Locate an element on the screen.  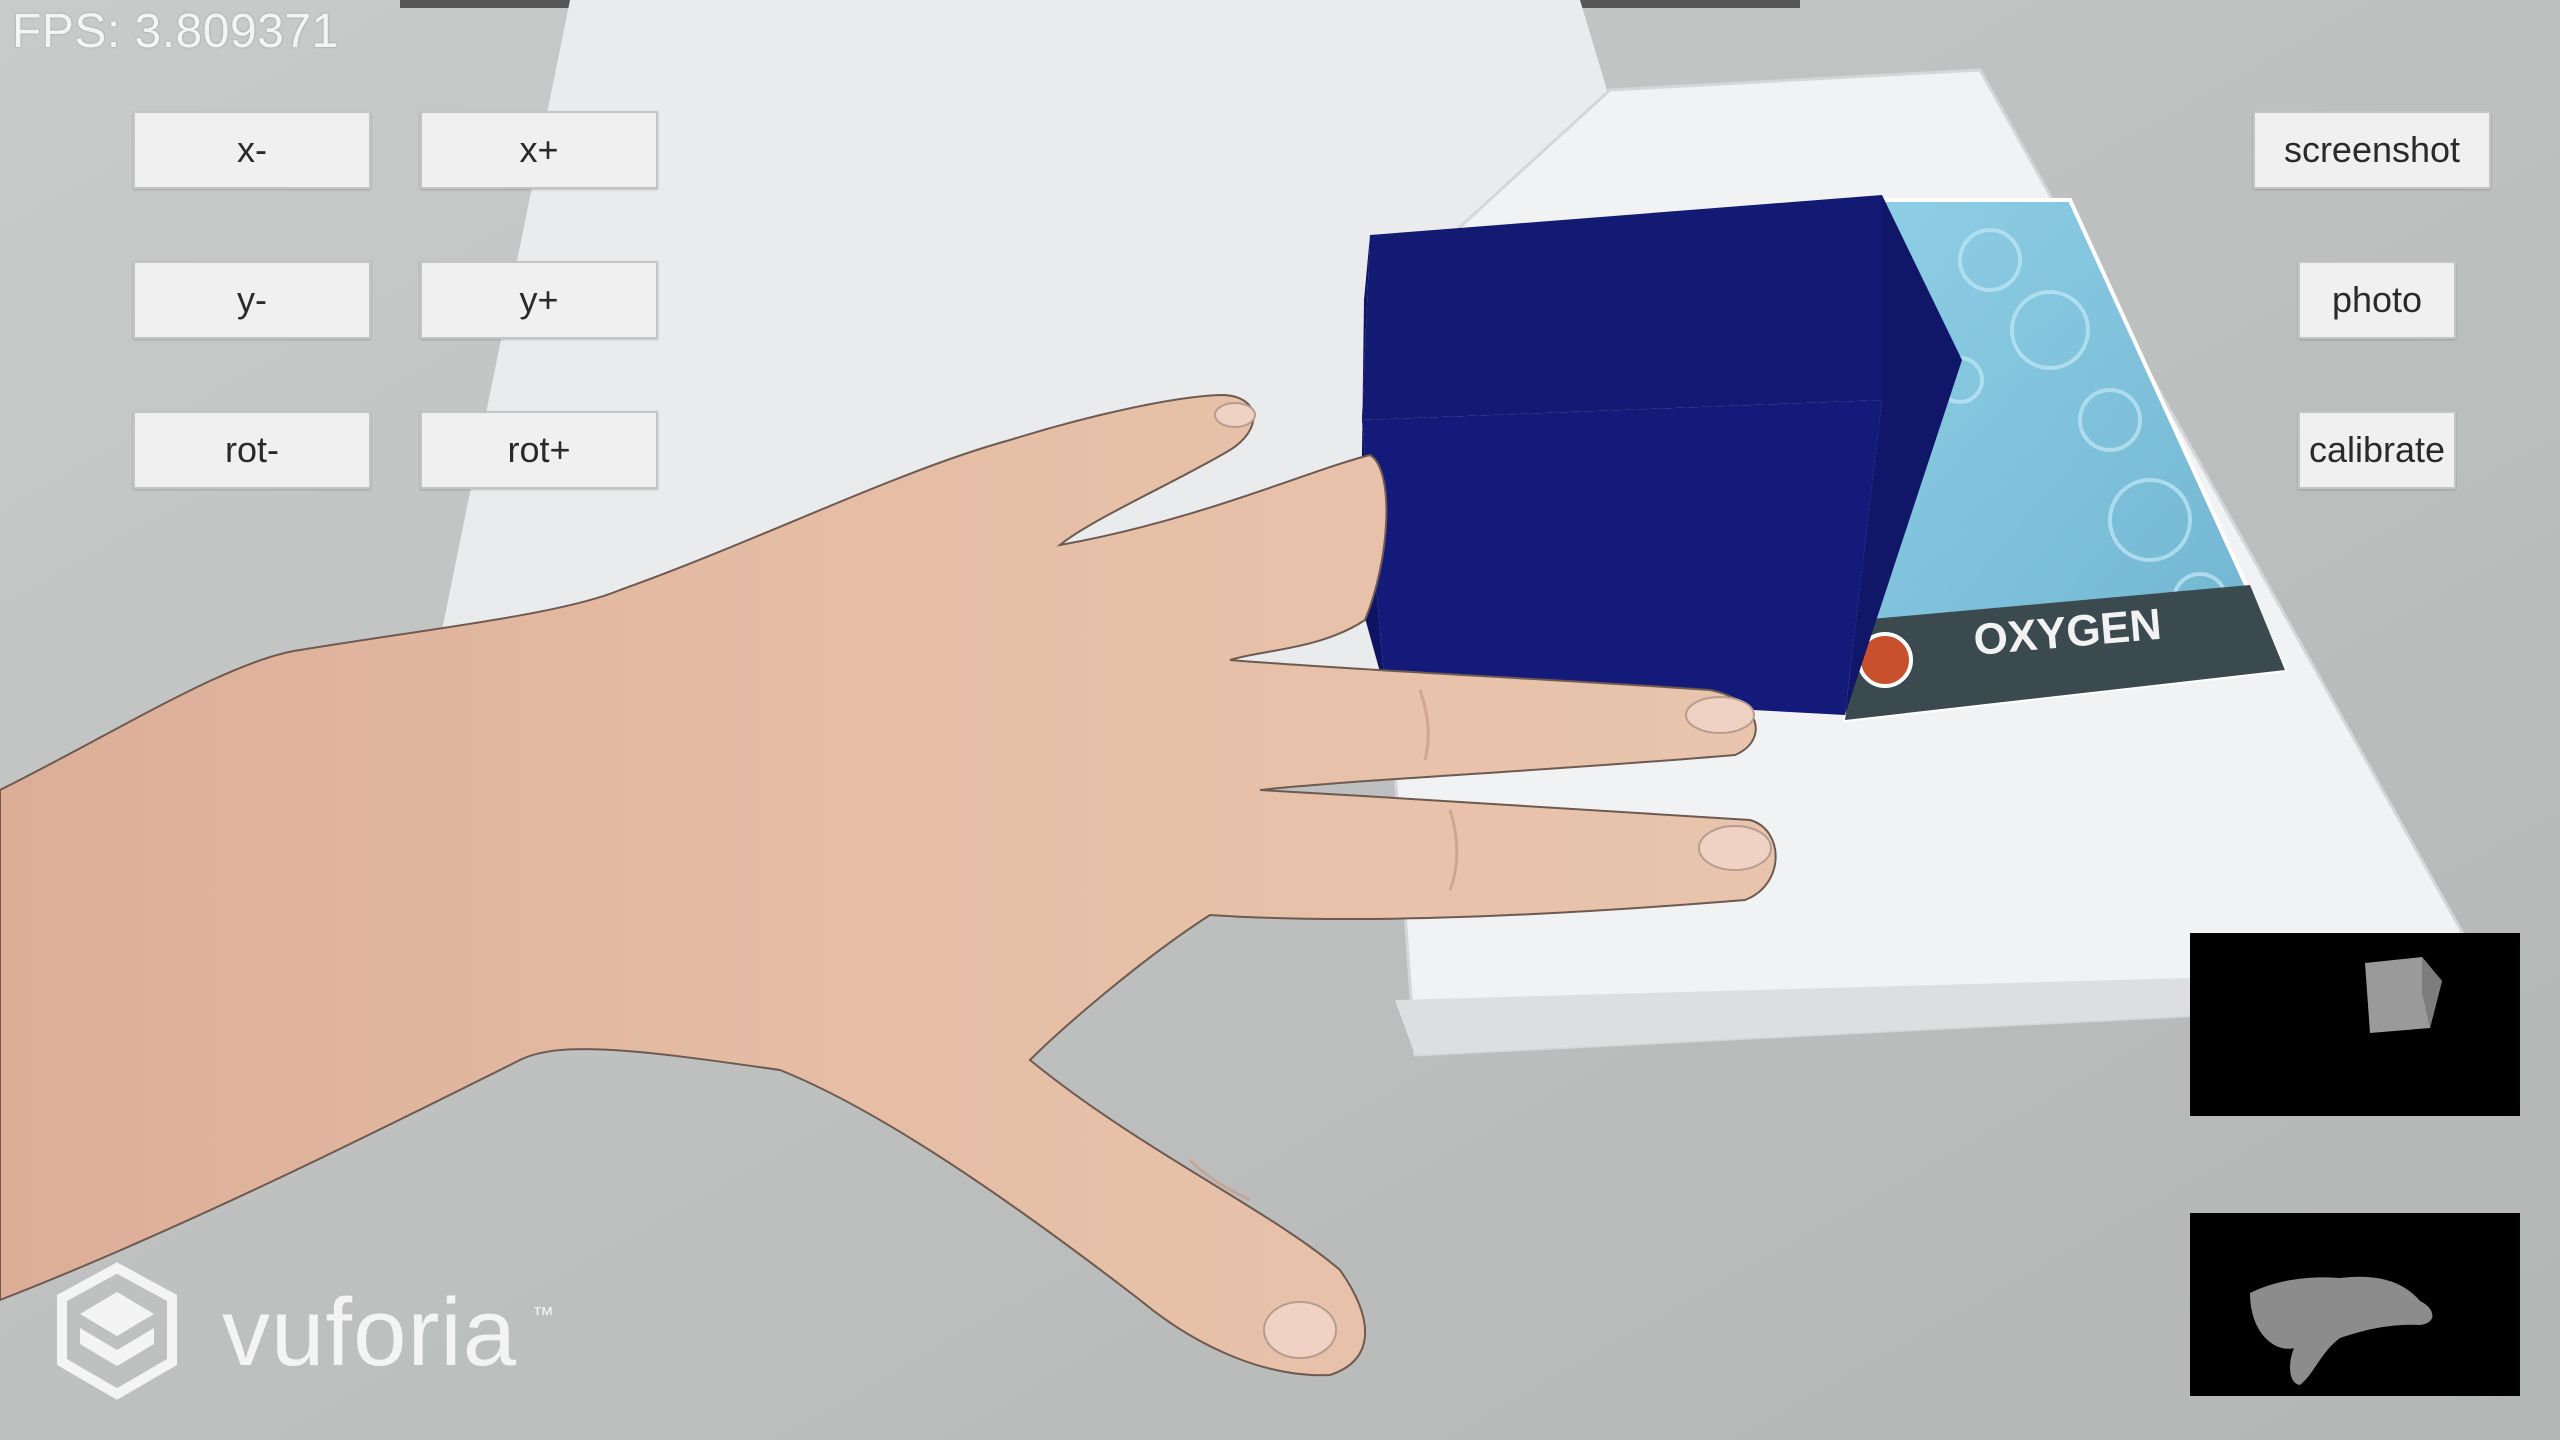
fps-readout: FPS: 3.809371 is located at coordinates (175, 31).